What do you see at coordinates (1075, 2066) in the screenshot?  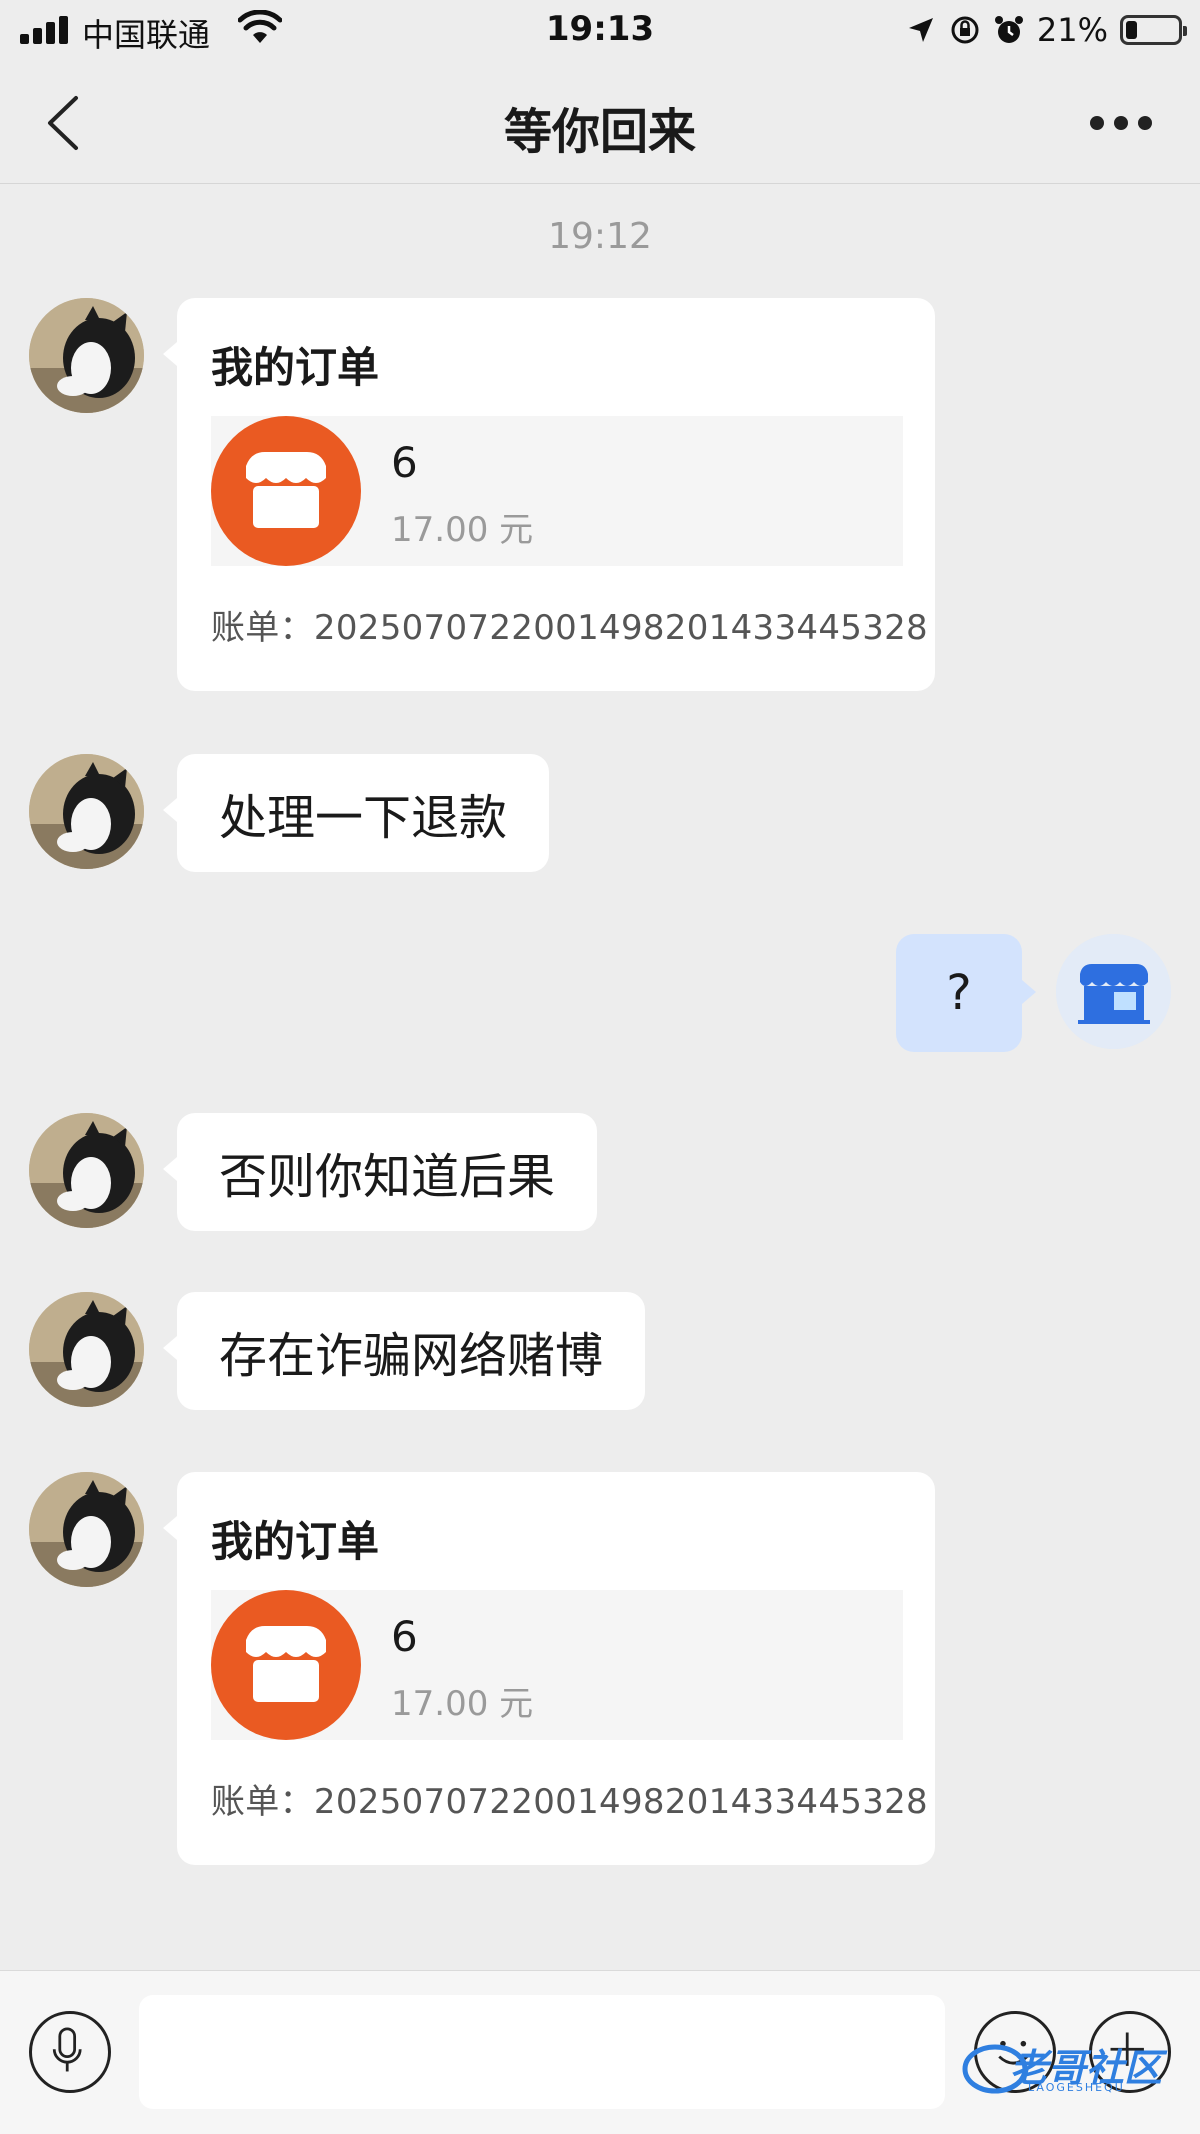 I see `watermark-logo: 老哥社区 LAOGESHEQU` at bounding box center [1075, 2066].